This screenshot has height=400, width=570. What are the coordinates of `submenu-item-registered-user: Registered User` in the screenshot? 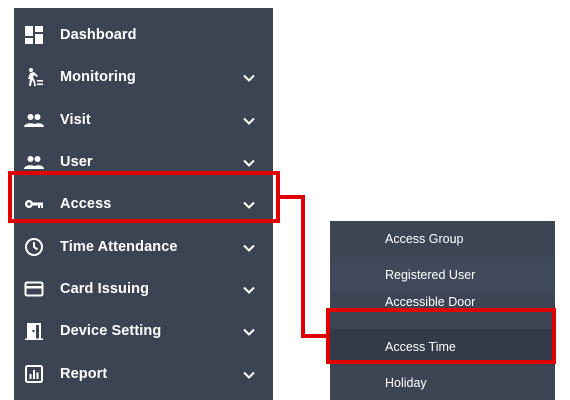 It's located at (442, 275).